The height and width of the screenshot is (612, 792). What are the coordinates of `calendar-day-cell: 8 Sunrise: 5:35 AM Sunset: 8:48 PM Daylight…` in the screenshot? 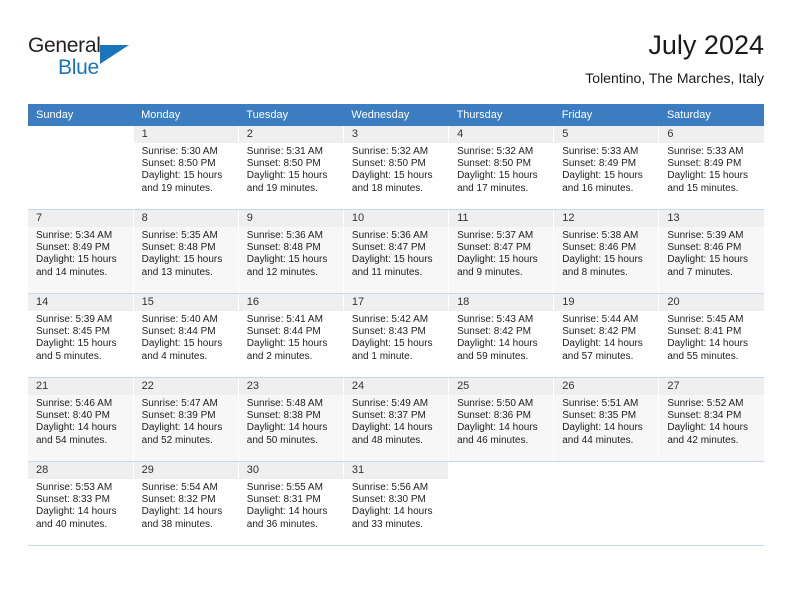 It's located at (186, 251).